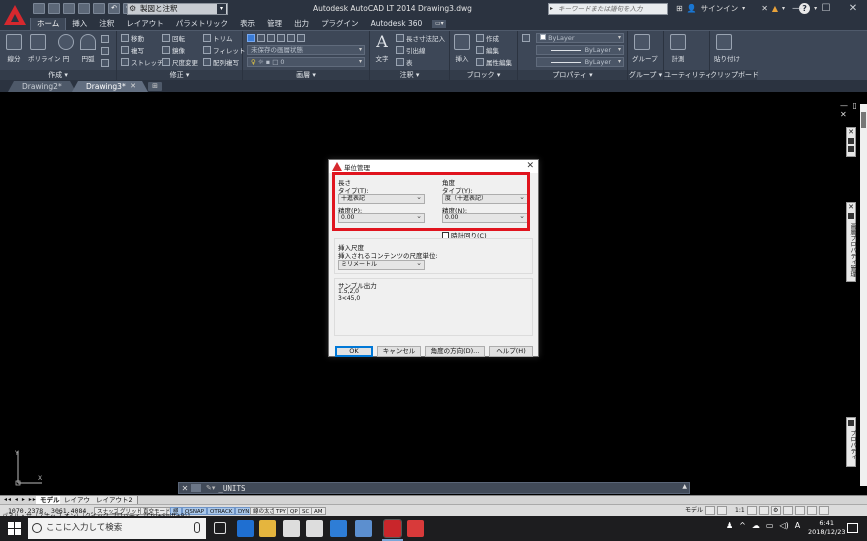  Describe the element at coordinates (694, 511) in the screenshot. I see `model-label: モデル` at that location.